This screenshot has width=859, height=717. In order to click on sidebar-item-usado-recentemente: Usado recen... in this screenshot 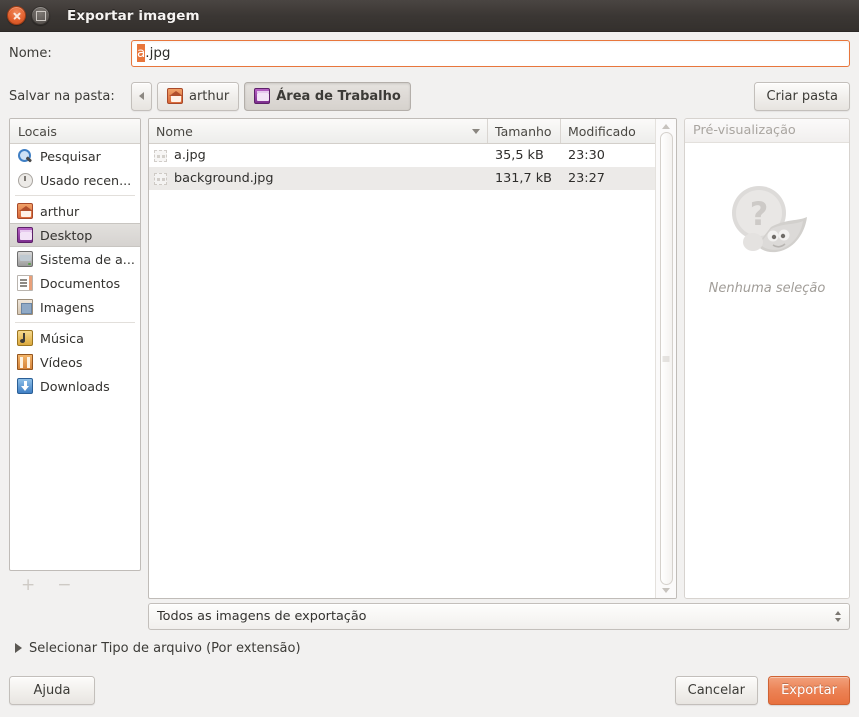, I will do `click(75, 180)`.